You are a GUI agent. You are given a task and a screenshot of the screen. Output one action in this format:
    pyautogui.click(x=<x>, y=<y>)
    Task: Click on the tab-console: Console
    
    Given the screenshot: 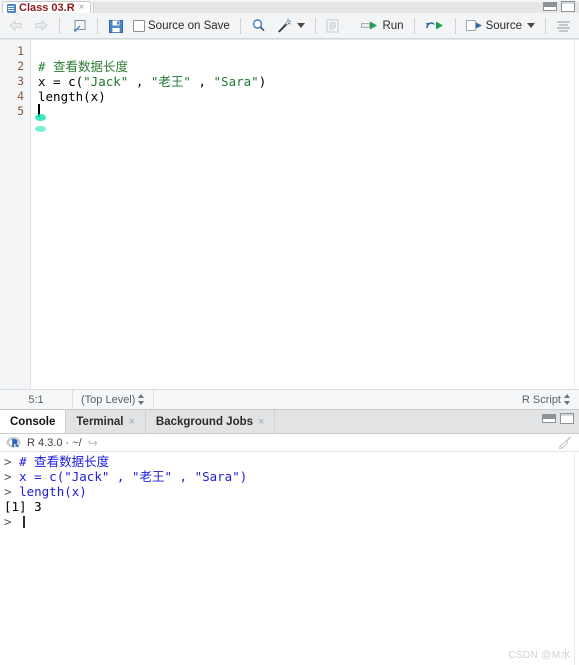 What is the action you would take?
    pyautogui.click(x=33, y=421)
    